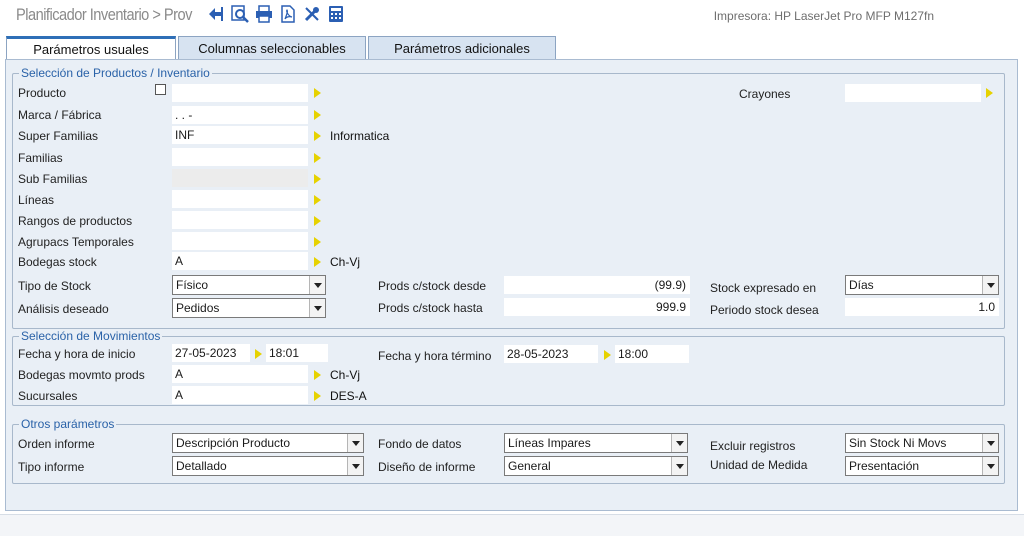  What do you see at coordinates (336, 14) in the screenshot?
I see `calculator-icon` at bounding box center [336, 14].